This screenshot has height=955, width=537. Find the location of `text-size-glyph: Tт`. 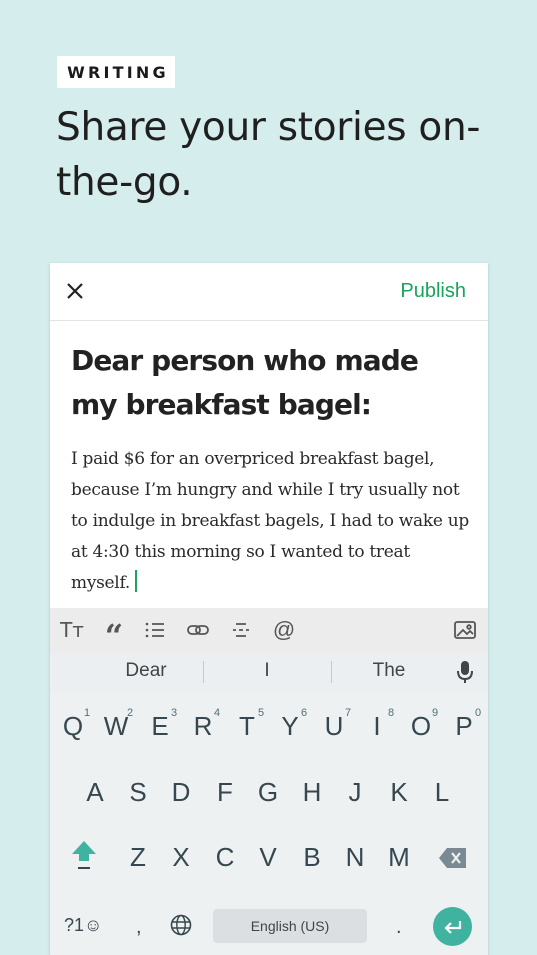

text-size-glyph: Tт is located at coordinates (72, 630).